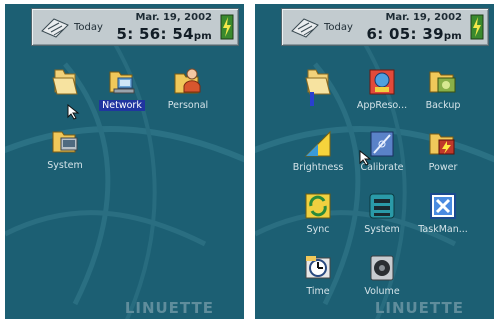 Image resolution: width=497 pixels, height=323 pixels. What do you see at coordinates (443, 105) in the screenshot?
I see `backup-label: Backup` at bounding box center [443, 105].